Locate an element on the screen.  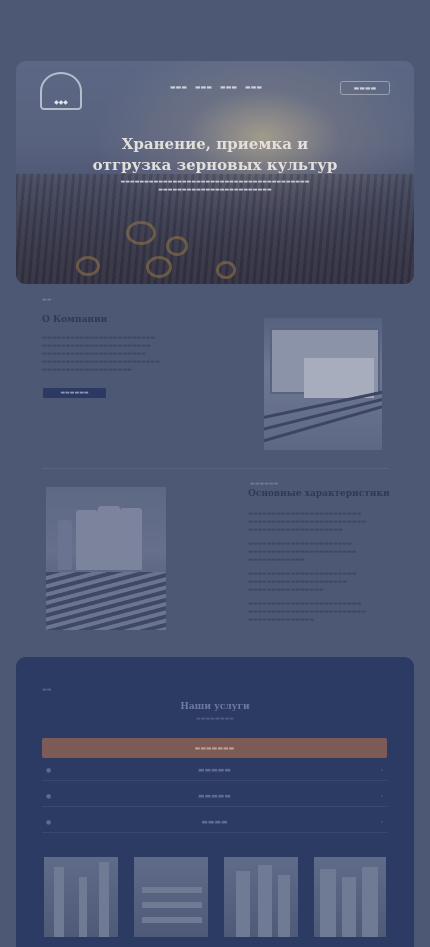
services-subtitle: ▬▬▬▬▬▬▬▬ is located at coordinates (215, 719).